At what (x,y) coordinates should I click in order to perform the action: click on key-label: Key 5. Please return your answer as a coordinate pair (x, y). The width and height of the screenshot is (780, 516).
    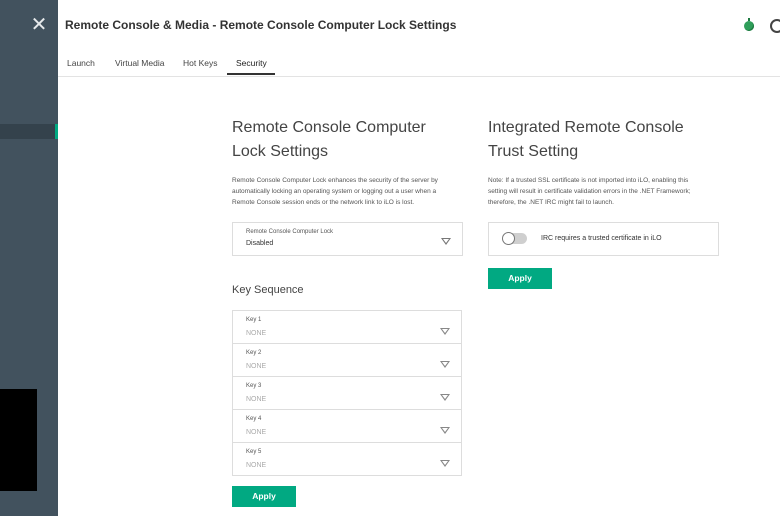
    Looking at the image, I should click on (254, 452).